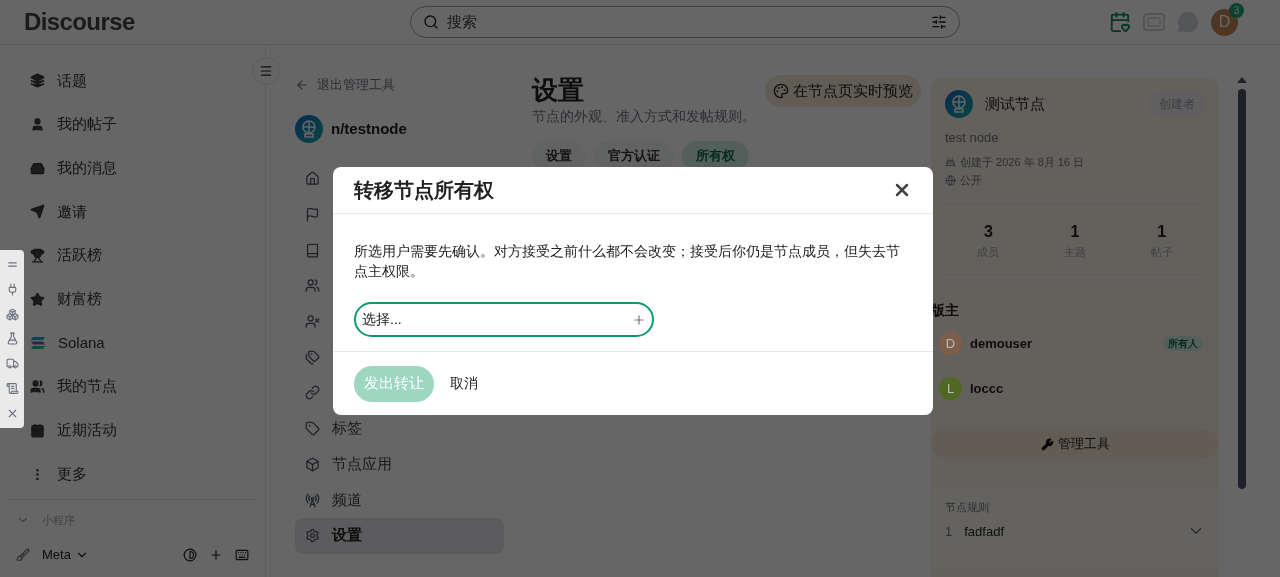 This screenshot has width=1280, height=577. I want to click on node-name: n/testnode, so click(369, 128).